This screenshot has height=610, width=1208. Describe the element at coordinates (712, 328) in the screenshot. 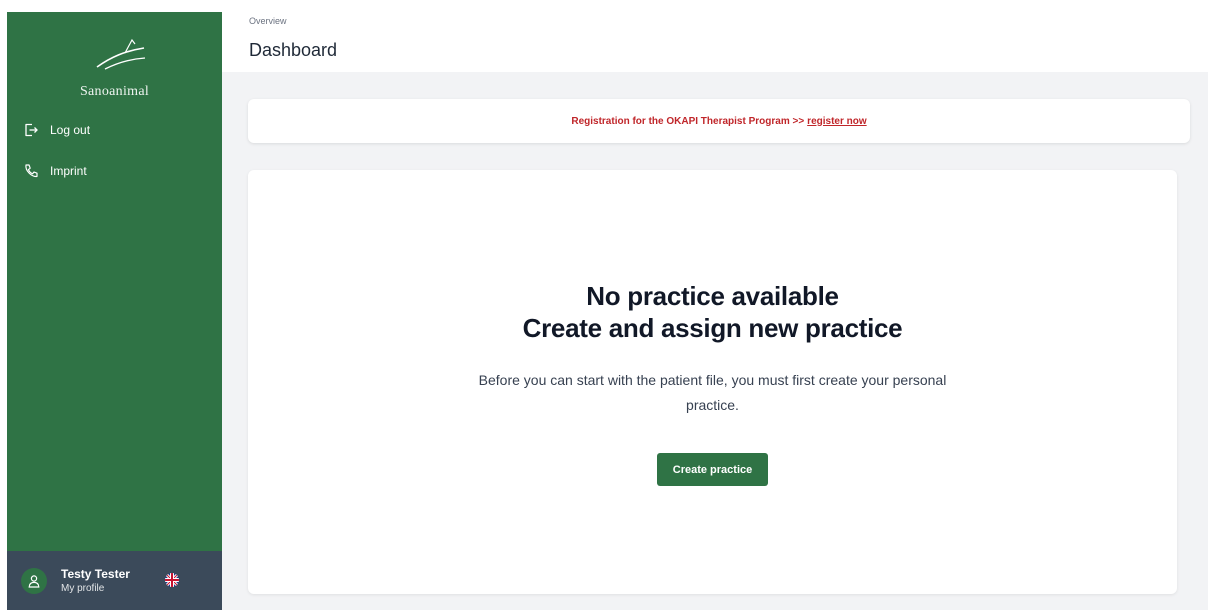

I see `empty-state-title-line2: Create and assign new practice` at that location.